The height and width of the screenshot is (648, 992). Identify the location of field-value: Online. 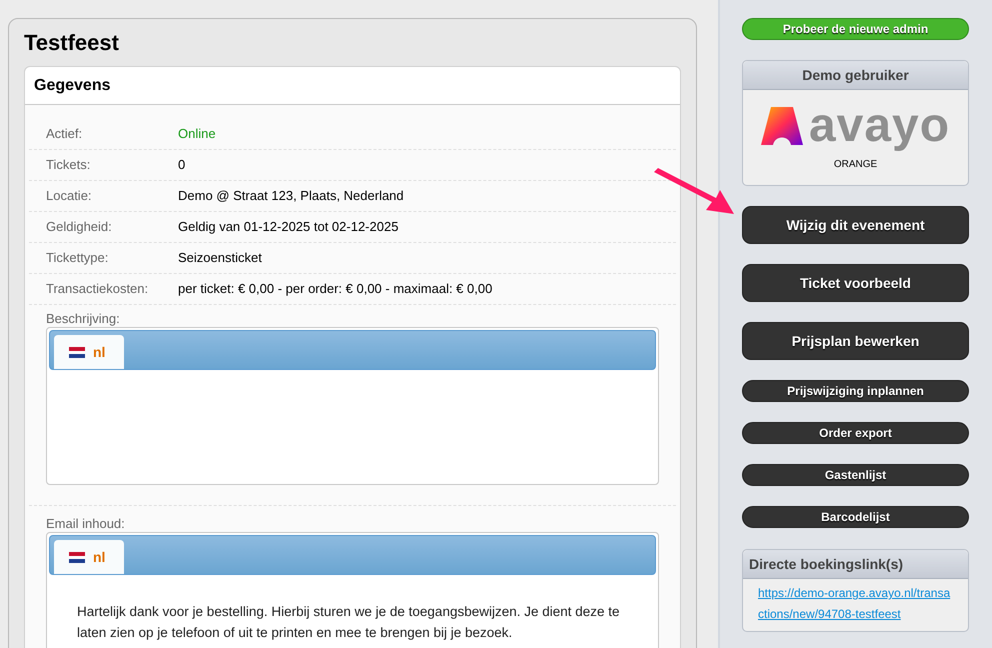
(197, 134).